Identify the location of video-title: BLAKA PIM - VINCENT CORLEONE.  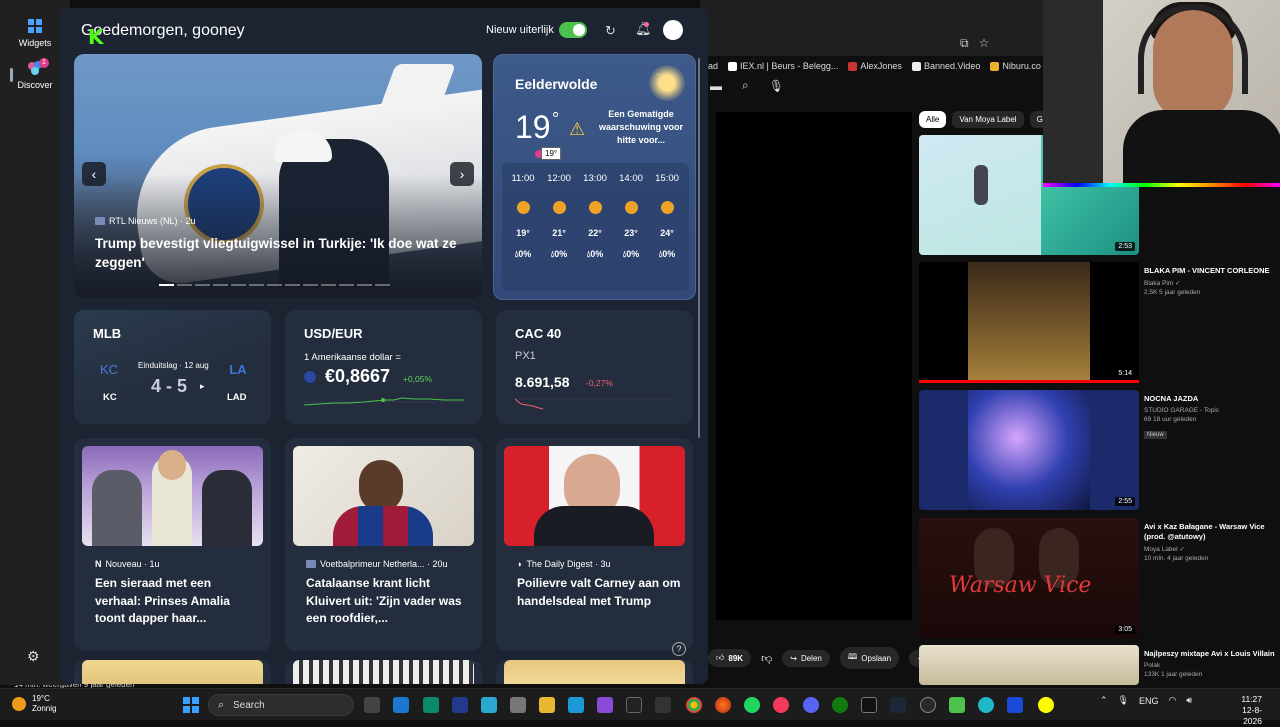
(1211, 271).